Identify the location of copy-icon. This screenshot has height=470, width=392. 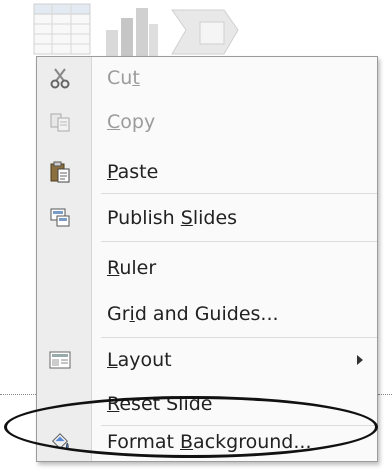
(60, 122).